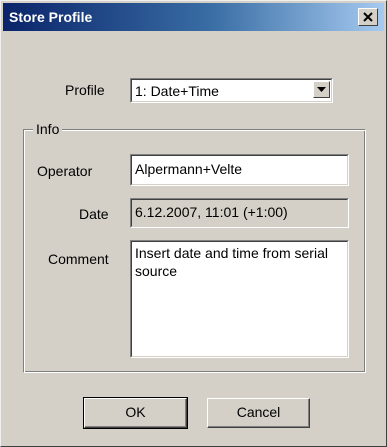 The image size is (387, 447). I want to click on close-button, so click(368, 17).